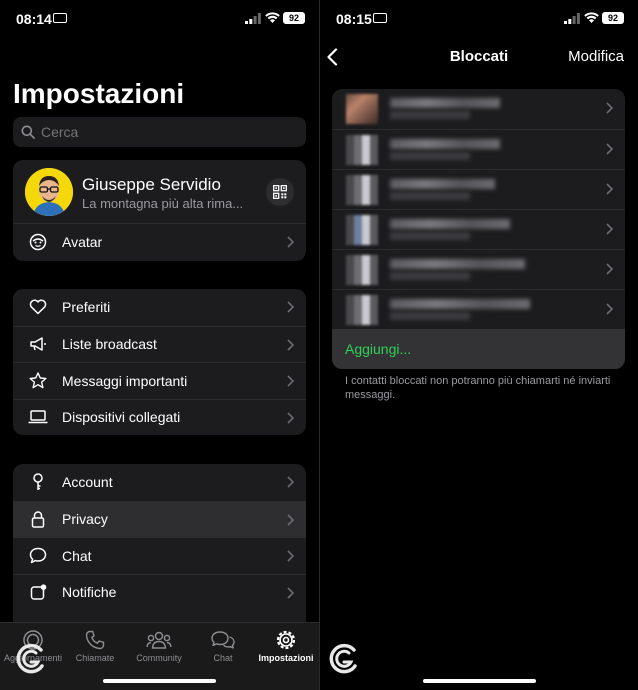 This screenshot has width=638, height=690. I want to click on profile-name: Giuseppe Servidio, so click(151, 184).